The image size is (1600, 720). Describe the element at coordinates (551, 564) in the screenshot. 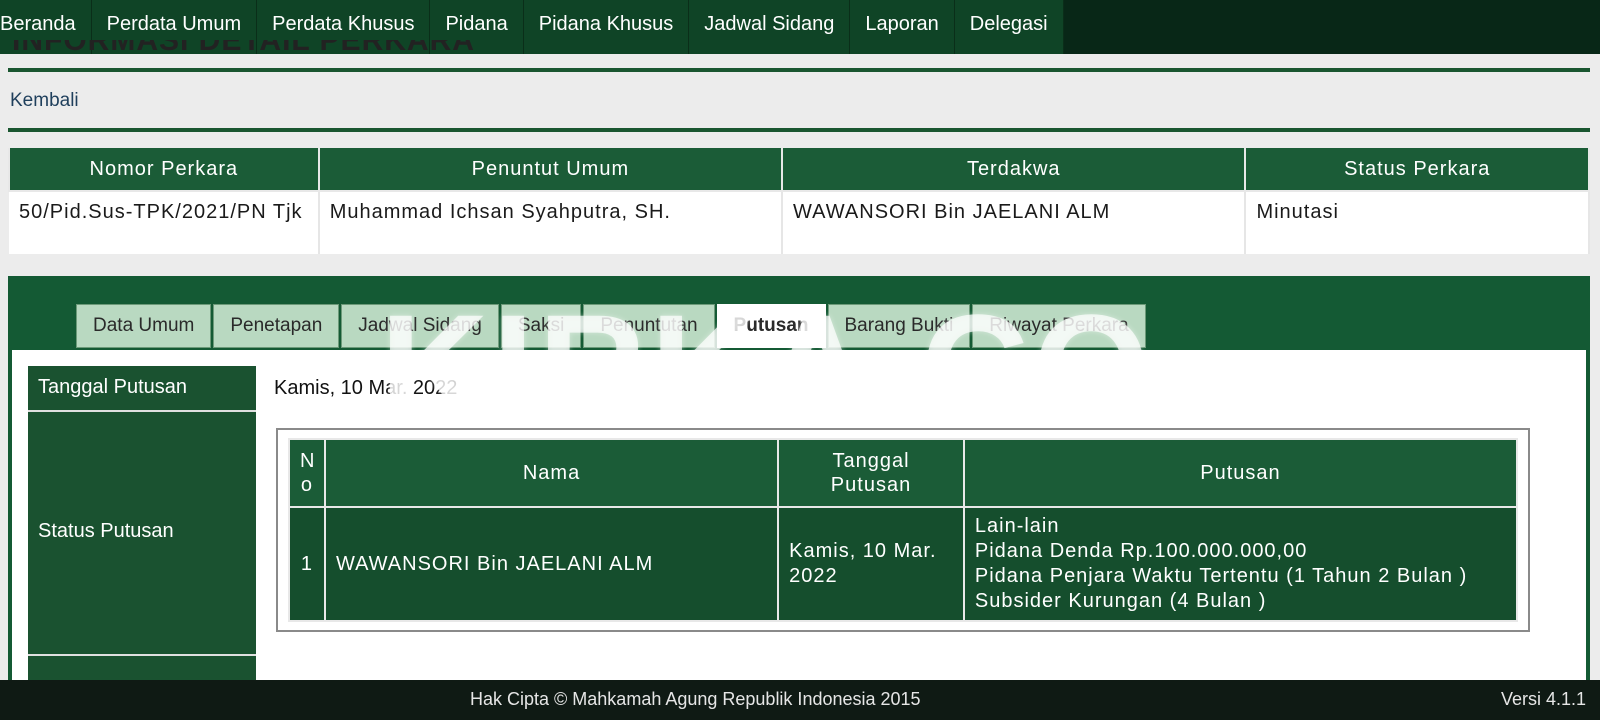

I see `cell-nama: WAWANSORI Bin JAELANI ALM` at that location.